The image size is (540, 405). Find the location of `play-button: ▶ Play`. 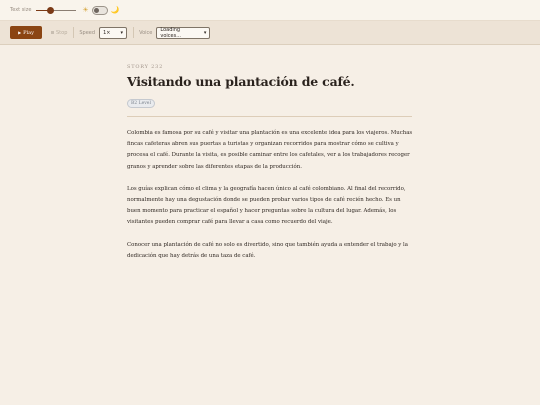

play-button: ▶ Play is located at coordinates (26, 32).